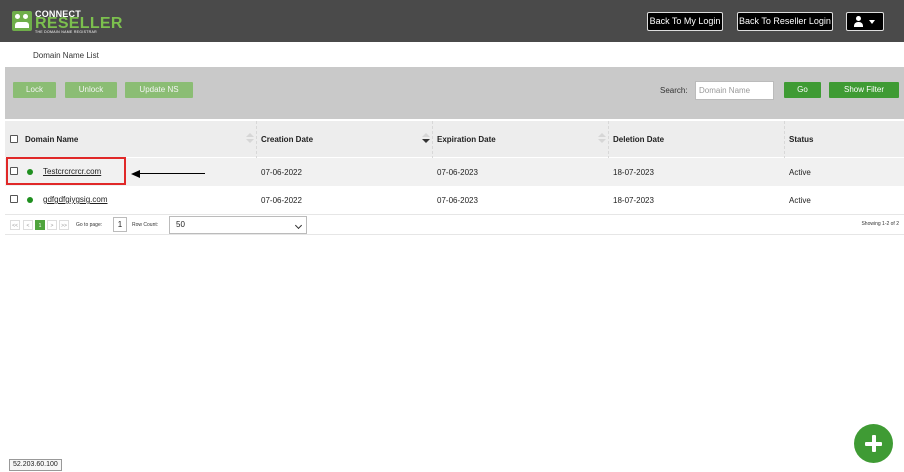  I want to click on user-menu-button, so click(865, 21).